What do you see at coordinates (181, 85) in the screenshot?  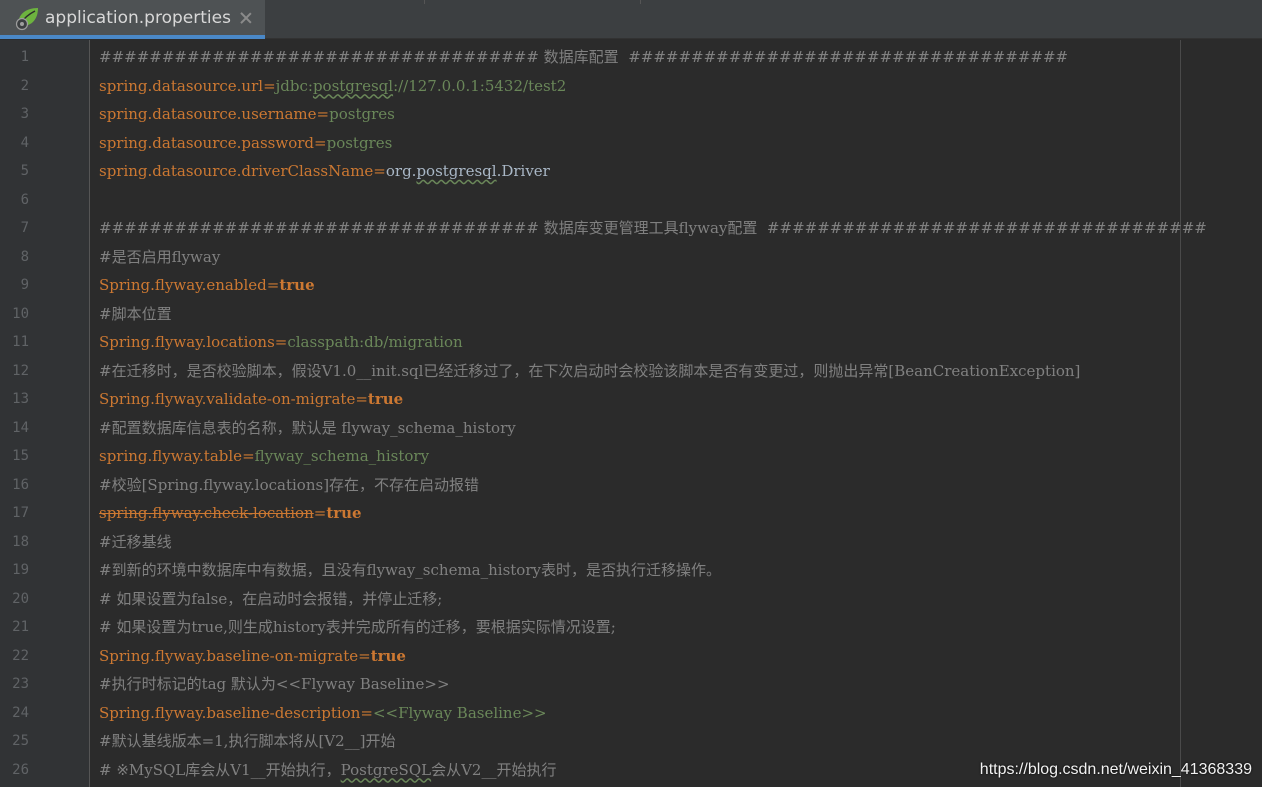 I see `code-token: spring.datasource.url` at bounding box center [181, 85].